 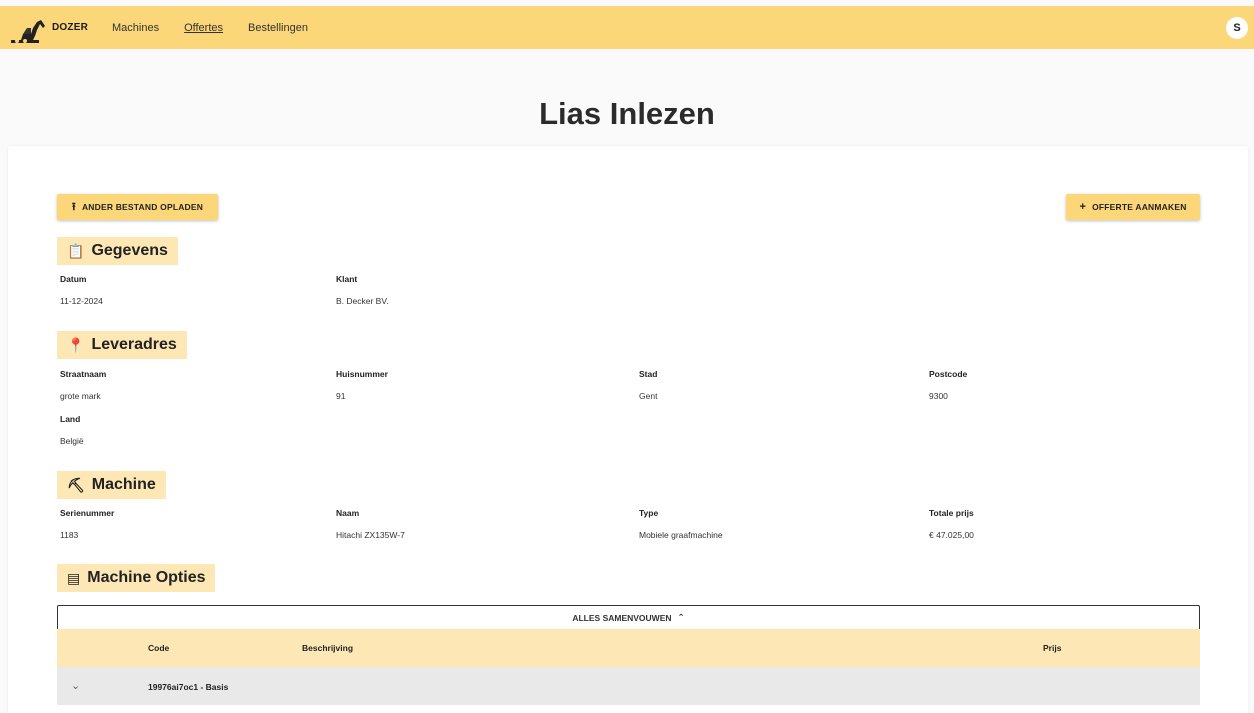 I want to click on logo: DOZER, so click(x=48, y=28).